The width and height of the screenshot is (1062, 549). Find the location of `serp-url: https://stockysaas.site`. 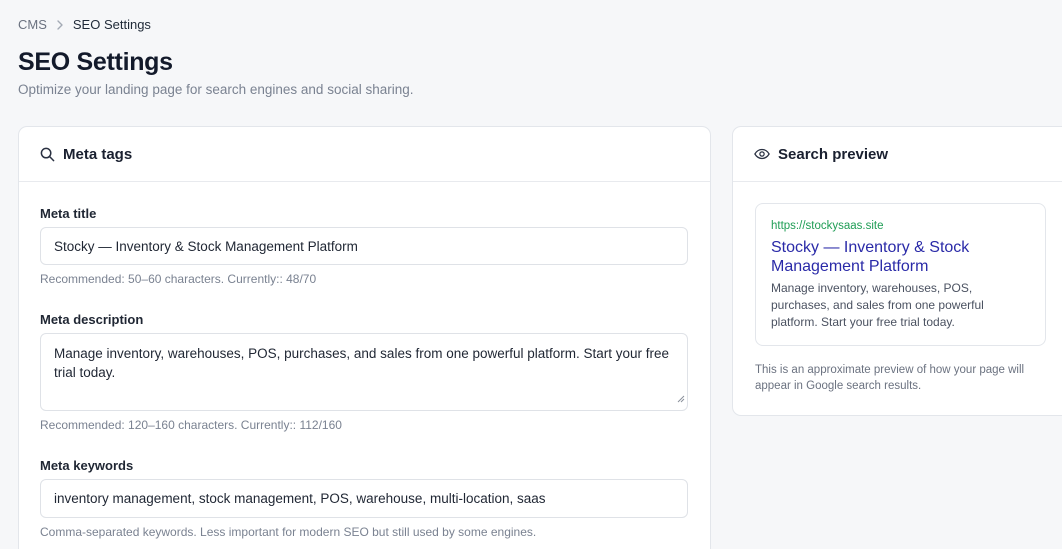

serp-url: https://stockysaas.site is located at coordinates (827, 226).